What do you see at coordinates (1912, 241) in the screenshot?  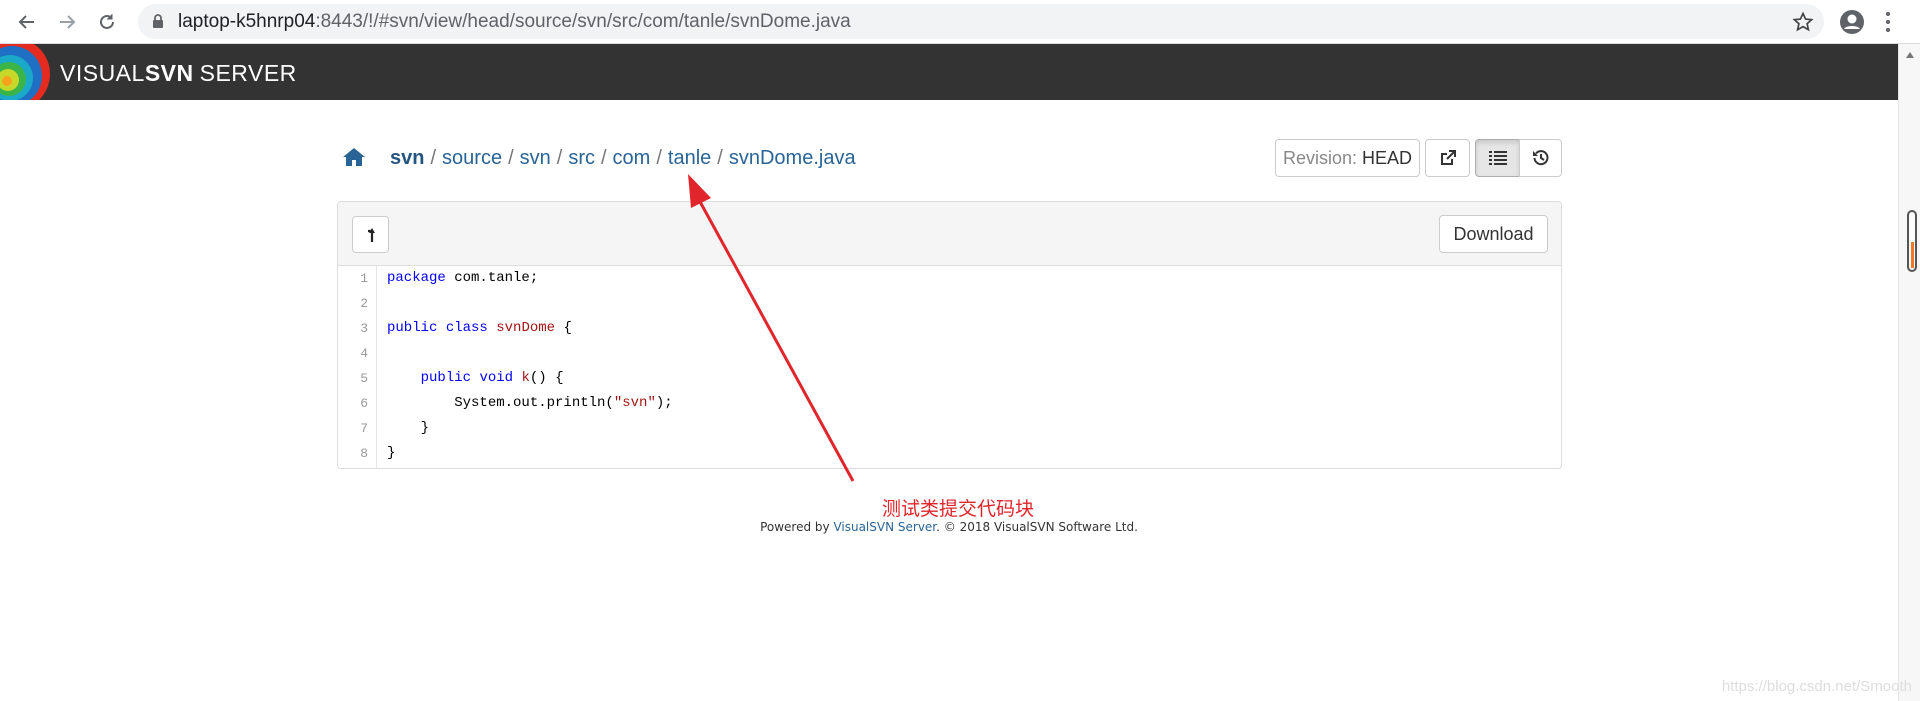 I see `scroll-thumb` at bounding box center [1912, 241].